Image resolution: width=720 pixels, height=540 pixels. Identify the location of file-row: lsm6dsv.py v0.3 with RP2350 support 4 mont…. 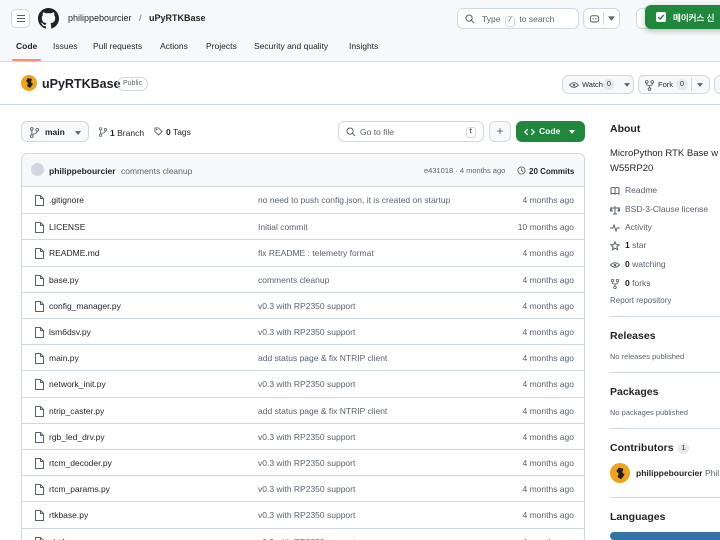
(303, 331).